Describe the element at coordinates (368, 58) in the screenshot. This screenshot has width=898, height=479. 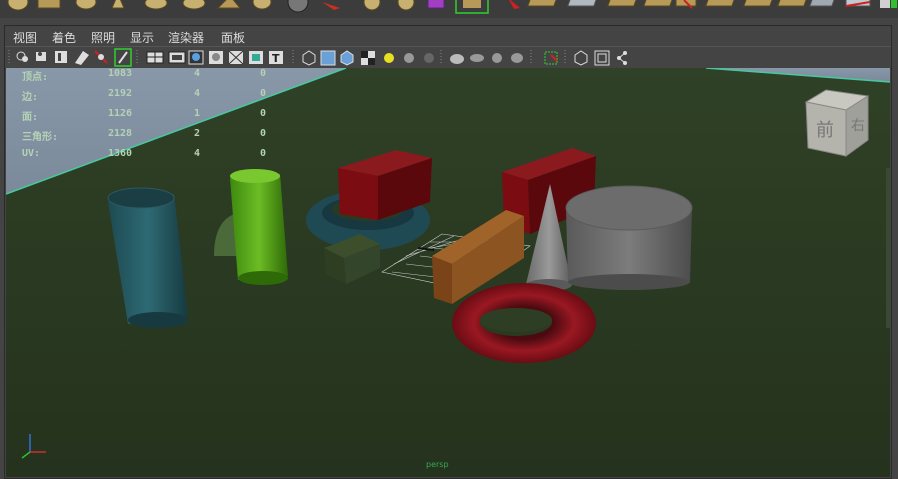
I see `texture-icon` at that location.